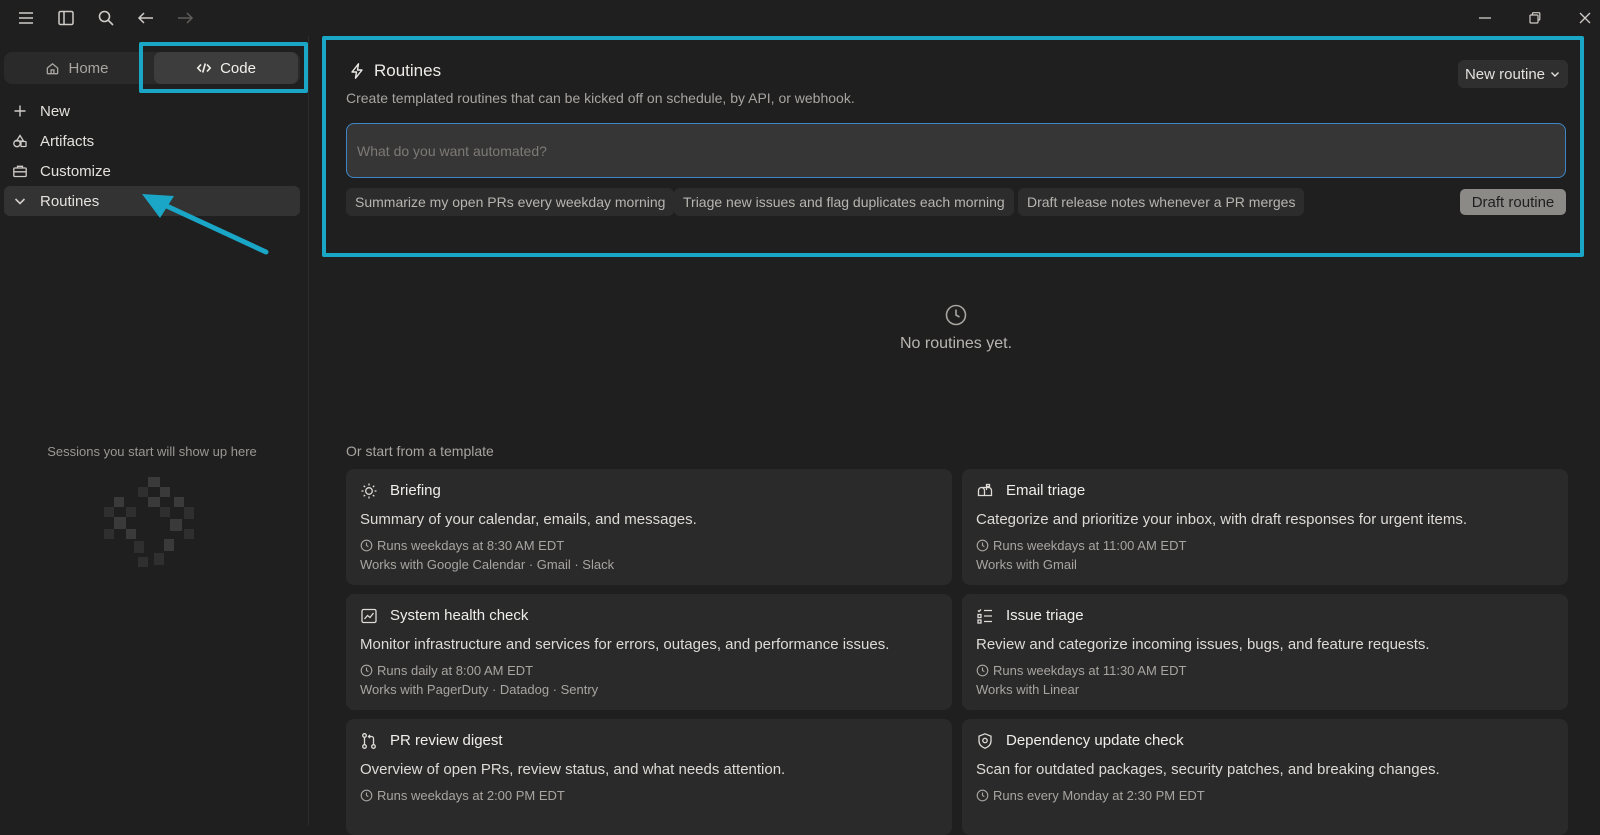 Image resolution: width=1600 pixels, height=835 pixels. What do you see at coordinates (75, 171) in the screenshot?
I see `sidebar-item-label: Customize` at bounding box center [75, 171].